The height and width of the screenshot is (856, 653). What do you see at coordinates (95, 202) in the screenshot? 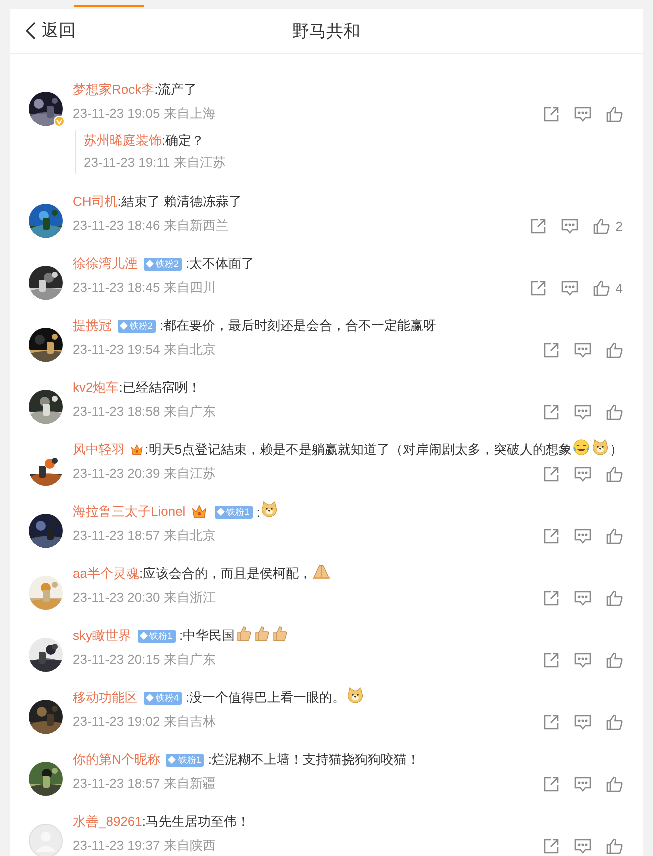
I see `user-name: CH司机` at bounding box center [95, 202].